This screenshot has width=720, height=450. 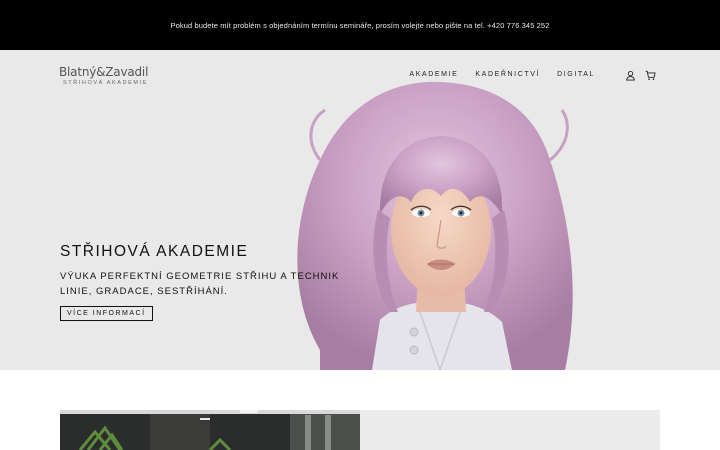 I want to click on cart-icon, so click(x=650, y=75).